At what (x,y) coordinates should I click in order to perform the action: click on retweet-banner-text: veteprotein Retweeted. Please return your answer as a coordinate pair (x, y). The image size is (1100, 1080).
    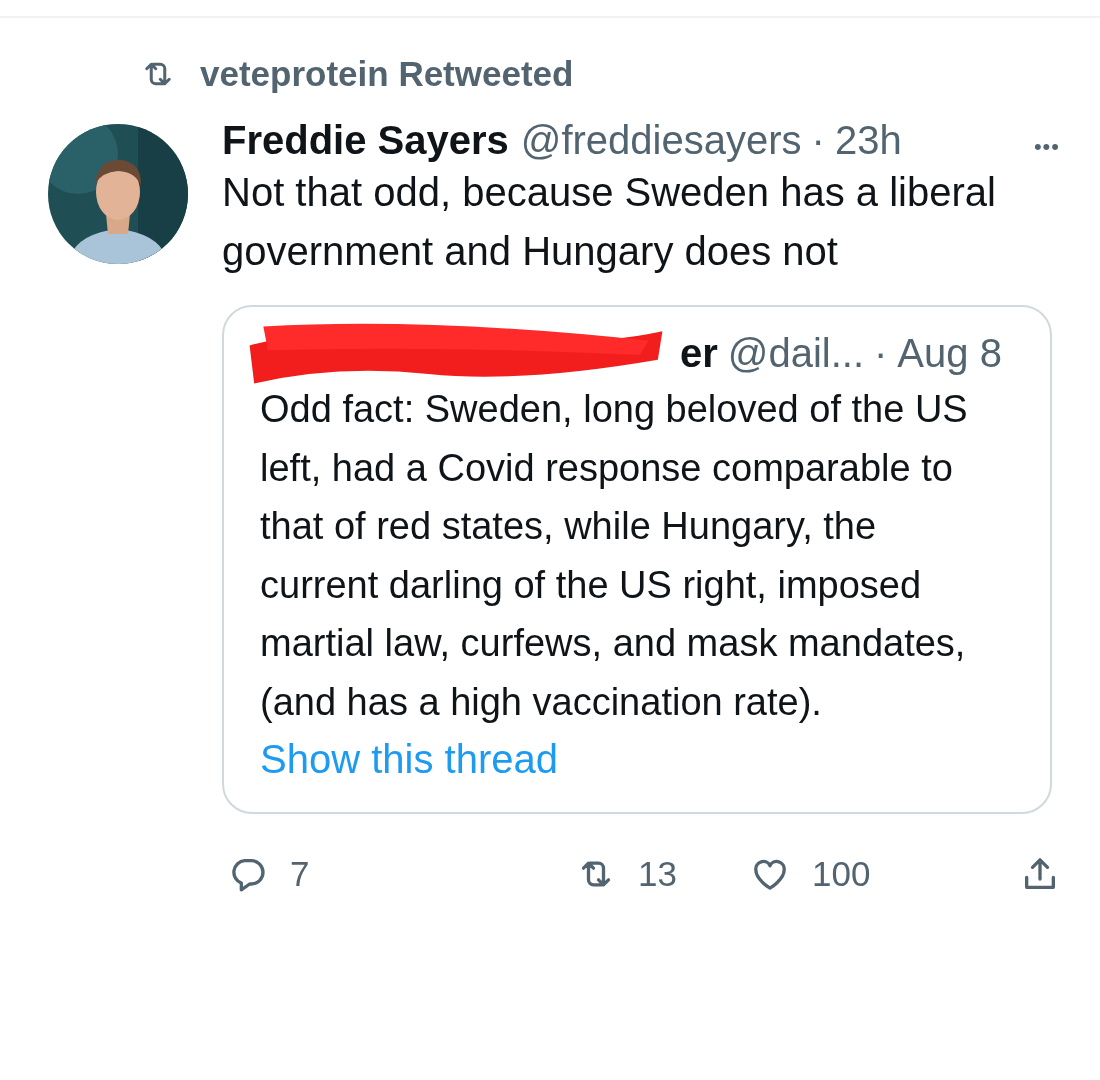
    Looking at the image, I should click on (387, 74).